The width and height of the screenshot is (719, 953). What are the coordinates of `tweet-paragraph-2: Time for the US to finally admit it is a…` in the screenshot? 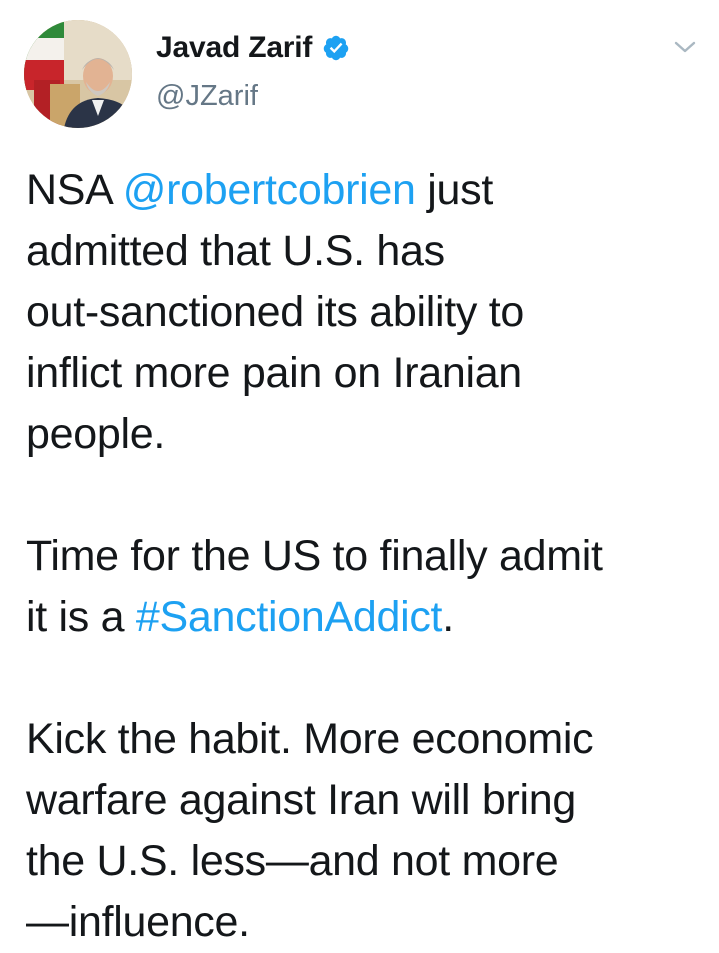 It's located at (366, 587).